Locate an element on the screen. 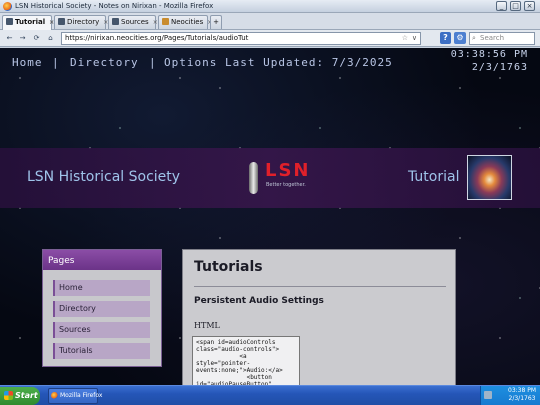  tab-label: Sources is located at coordinates (135, 22).